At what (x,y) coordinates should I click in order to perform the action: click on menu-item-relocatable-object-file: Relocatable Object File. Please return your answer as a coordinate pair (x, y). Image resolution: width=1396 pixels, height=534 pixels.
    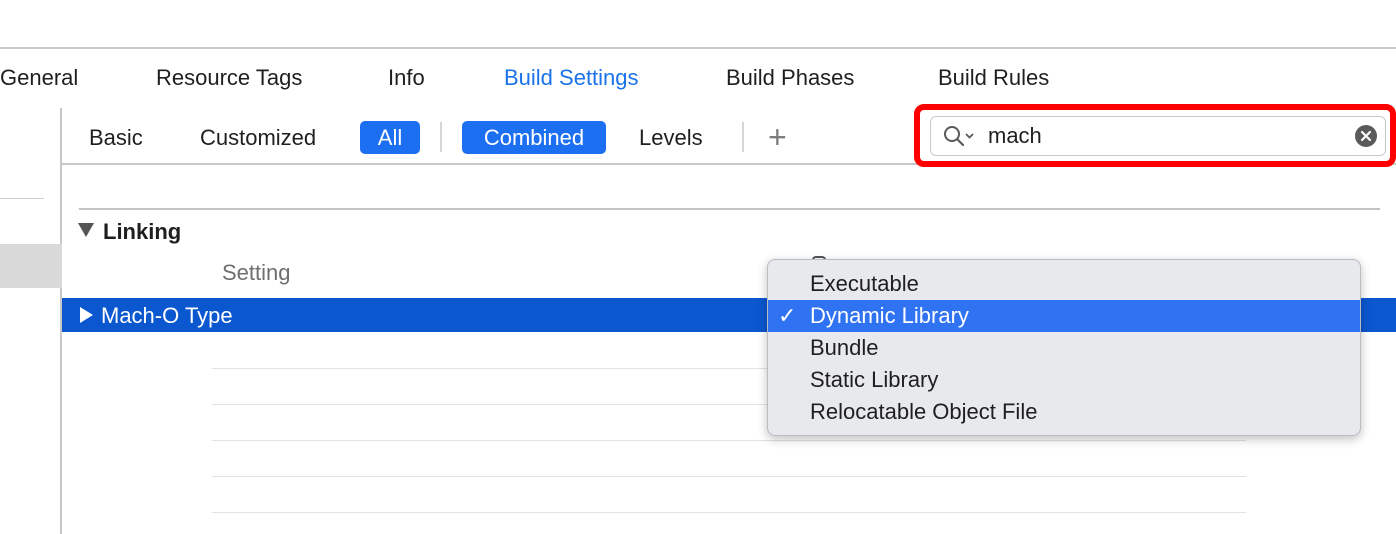
    Looking at the image, I should click on (1064, 412).